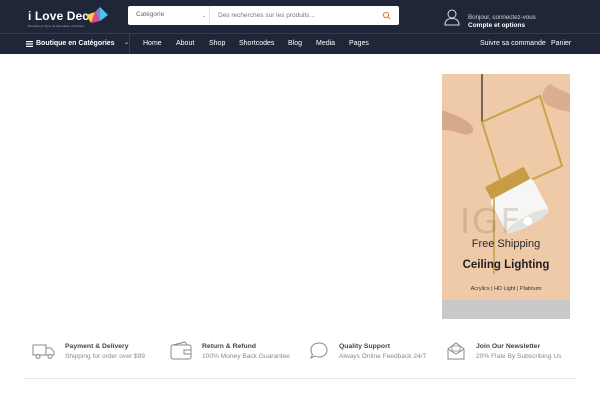 This screenshot has width=600, height=400. I want to click on account-options-link: Compte et options, so click(496, 25).